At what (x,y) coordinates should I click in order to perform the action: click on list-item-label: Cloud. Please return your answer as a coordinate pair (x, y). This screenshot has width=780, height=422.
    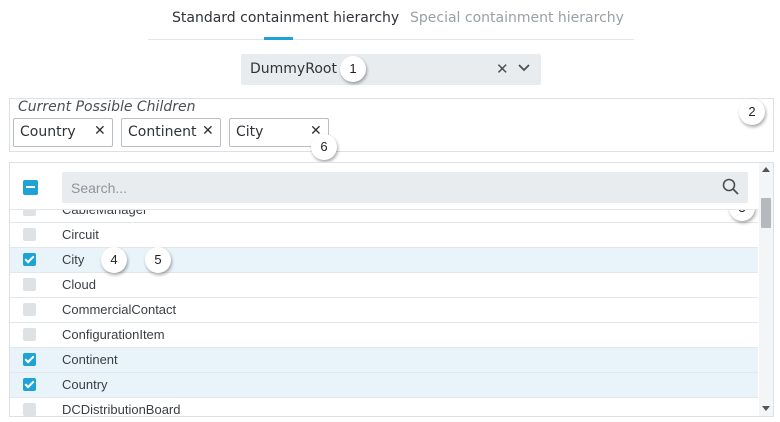
    Looking at the image, I should click on (79, 284).